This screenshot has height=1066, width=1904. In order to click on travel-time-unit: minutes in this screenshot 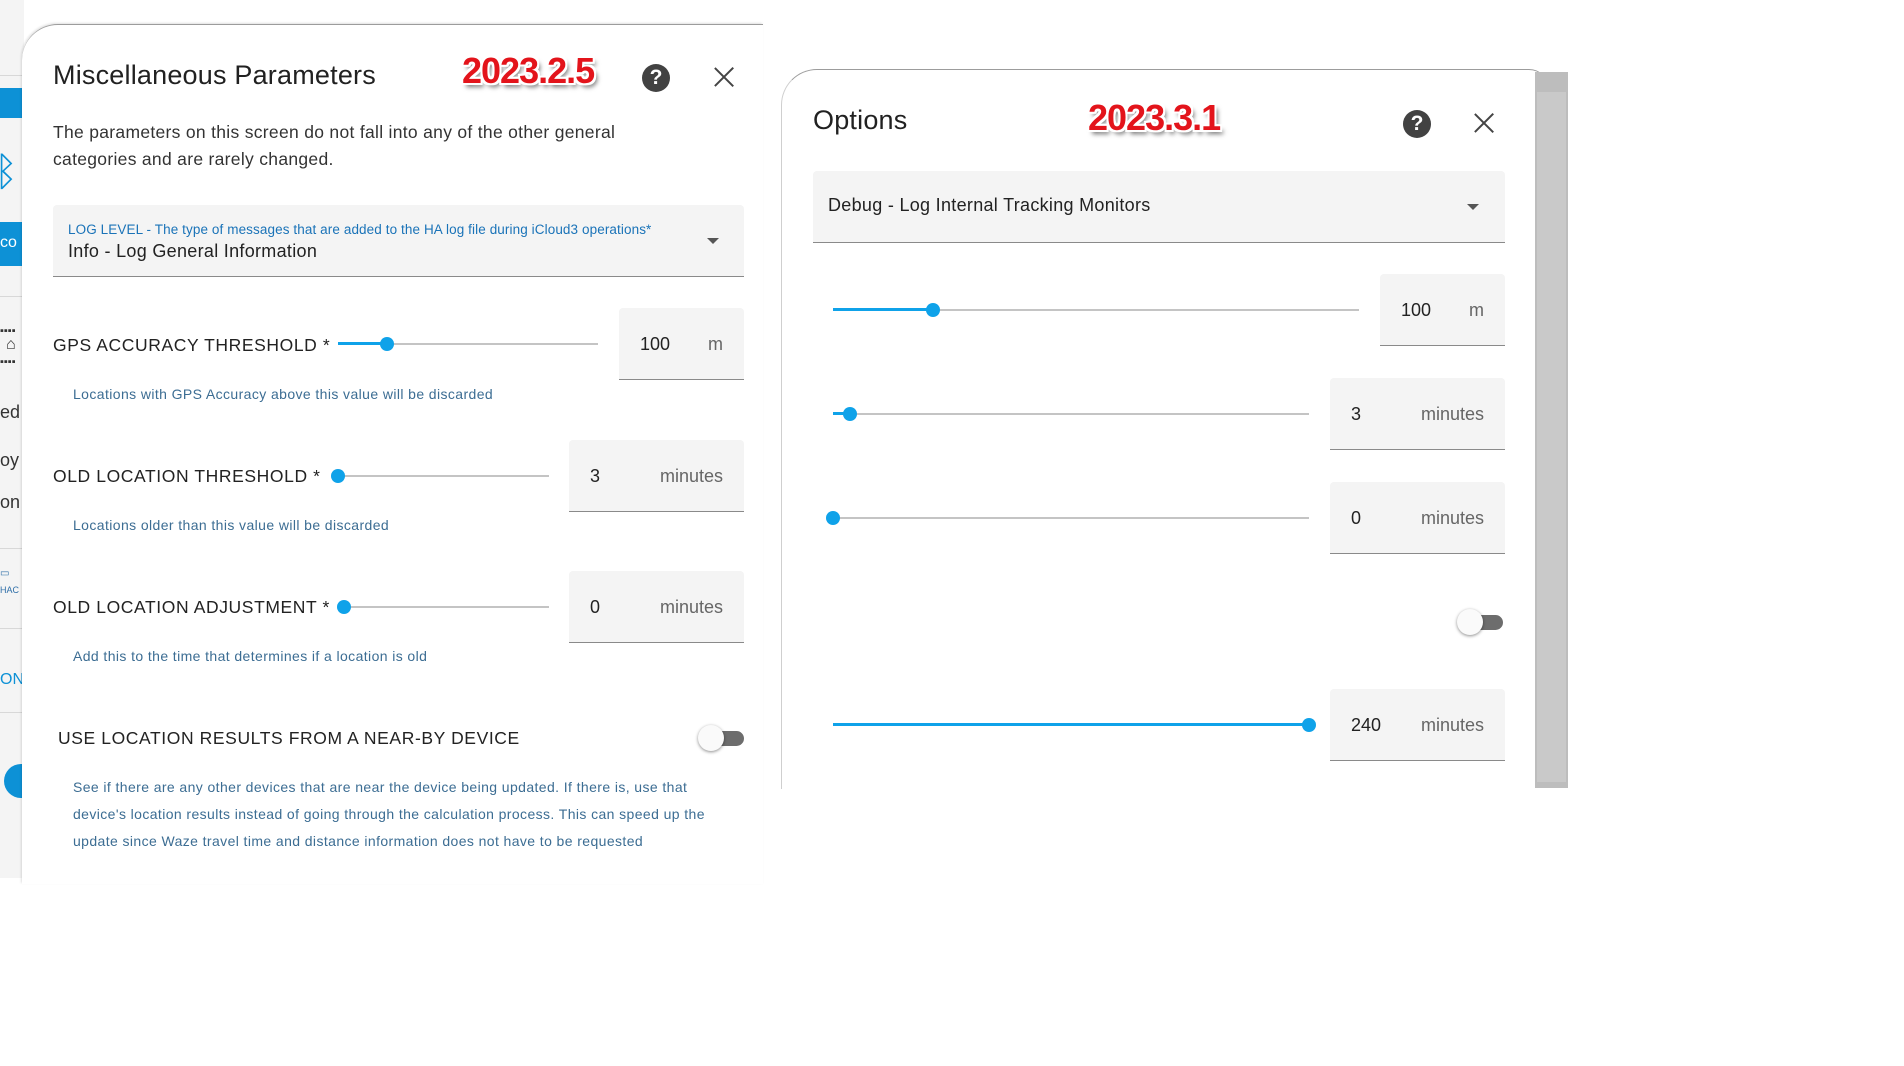, I will do `click(1452, 725)`.